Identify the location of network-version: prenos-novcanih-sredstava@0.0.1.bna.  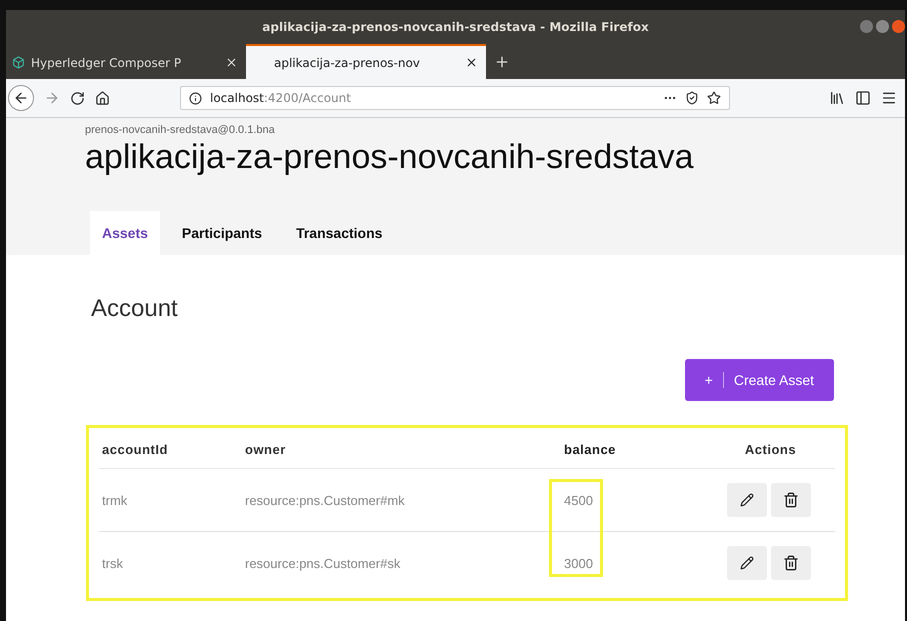
(180, 130).